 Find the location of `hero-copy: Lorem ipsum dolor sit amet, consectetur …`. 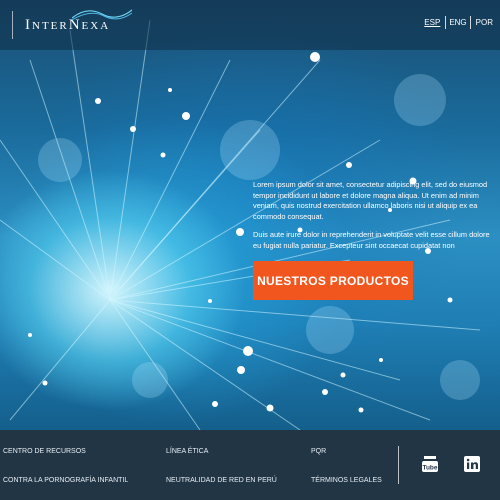

hero-copy: Lorem ipsum dolor sit amet, consectetur … is located at coordinates (375, 219).